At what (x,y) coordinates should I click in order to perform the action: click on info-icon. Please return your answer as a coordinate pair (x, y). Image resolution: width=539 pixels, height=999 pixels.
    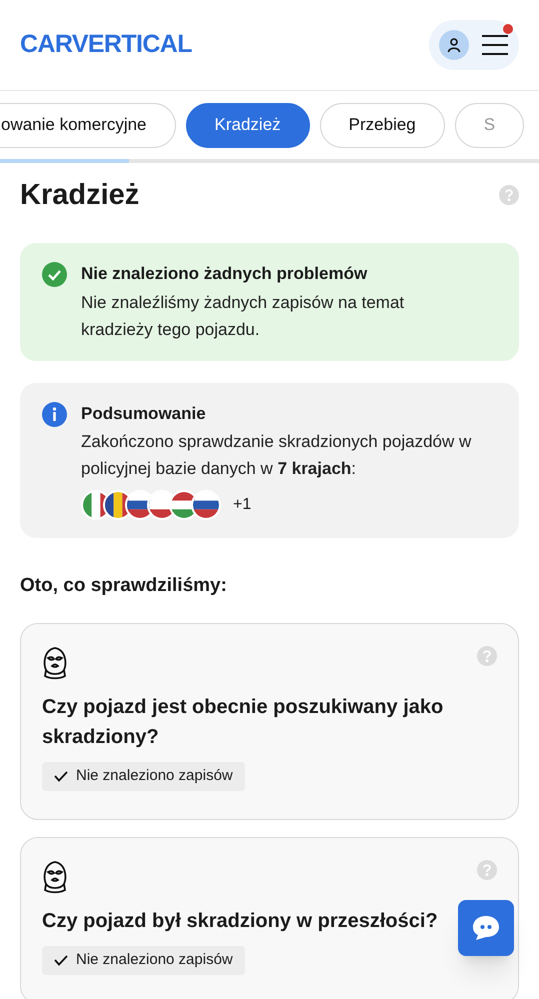
    Looking at the image, I should click on (54, 414).